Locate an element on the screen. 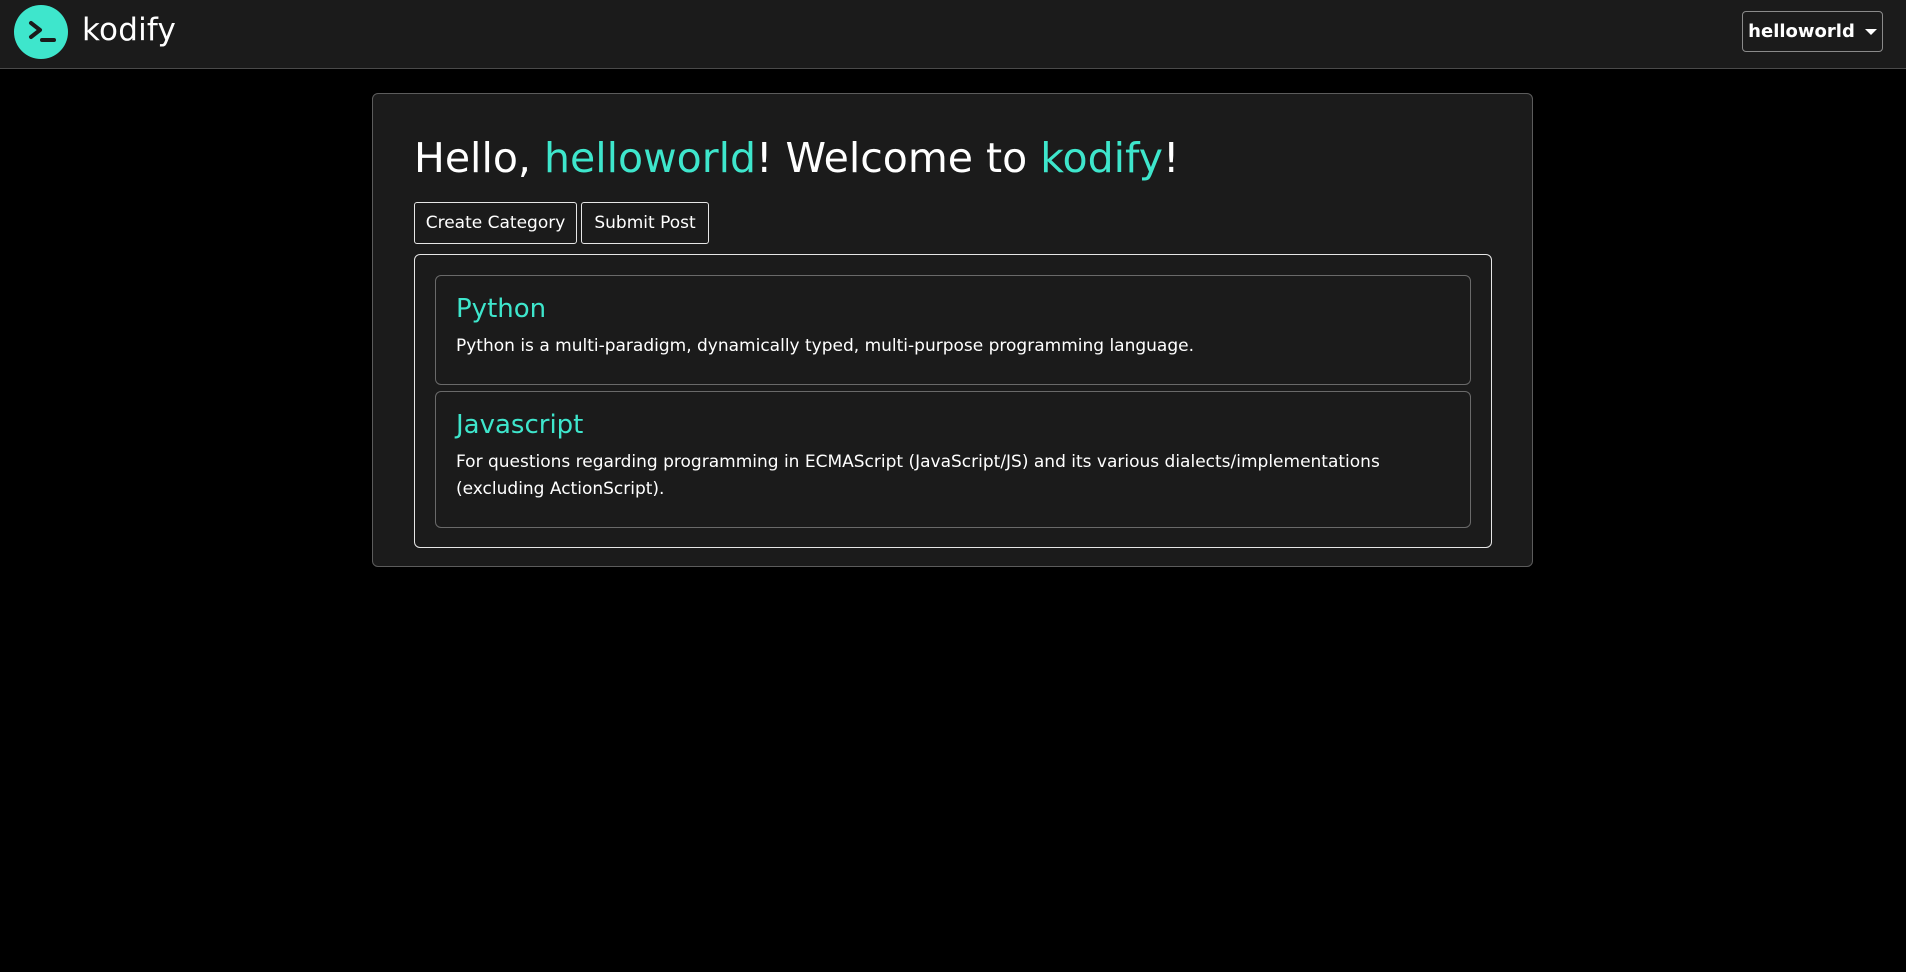 Image resolution: width=1906 pixels, height=972 pixels. greeting-heading: Hello, helloworld! Welcome to kodify! is located at coordinates (796, 158).